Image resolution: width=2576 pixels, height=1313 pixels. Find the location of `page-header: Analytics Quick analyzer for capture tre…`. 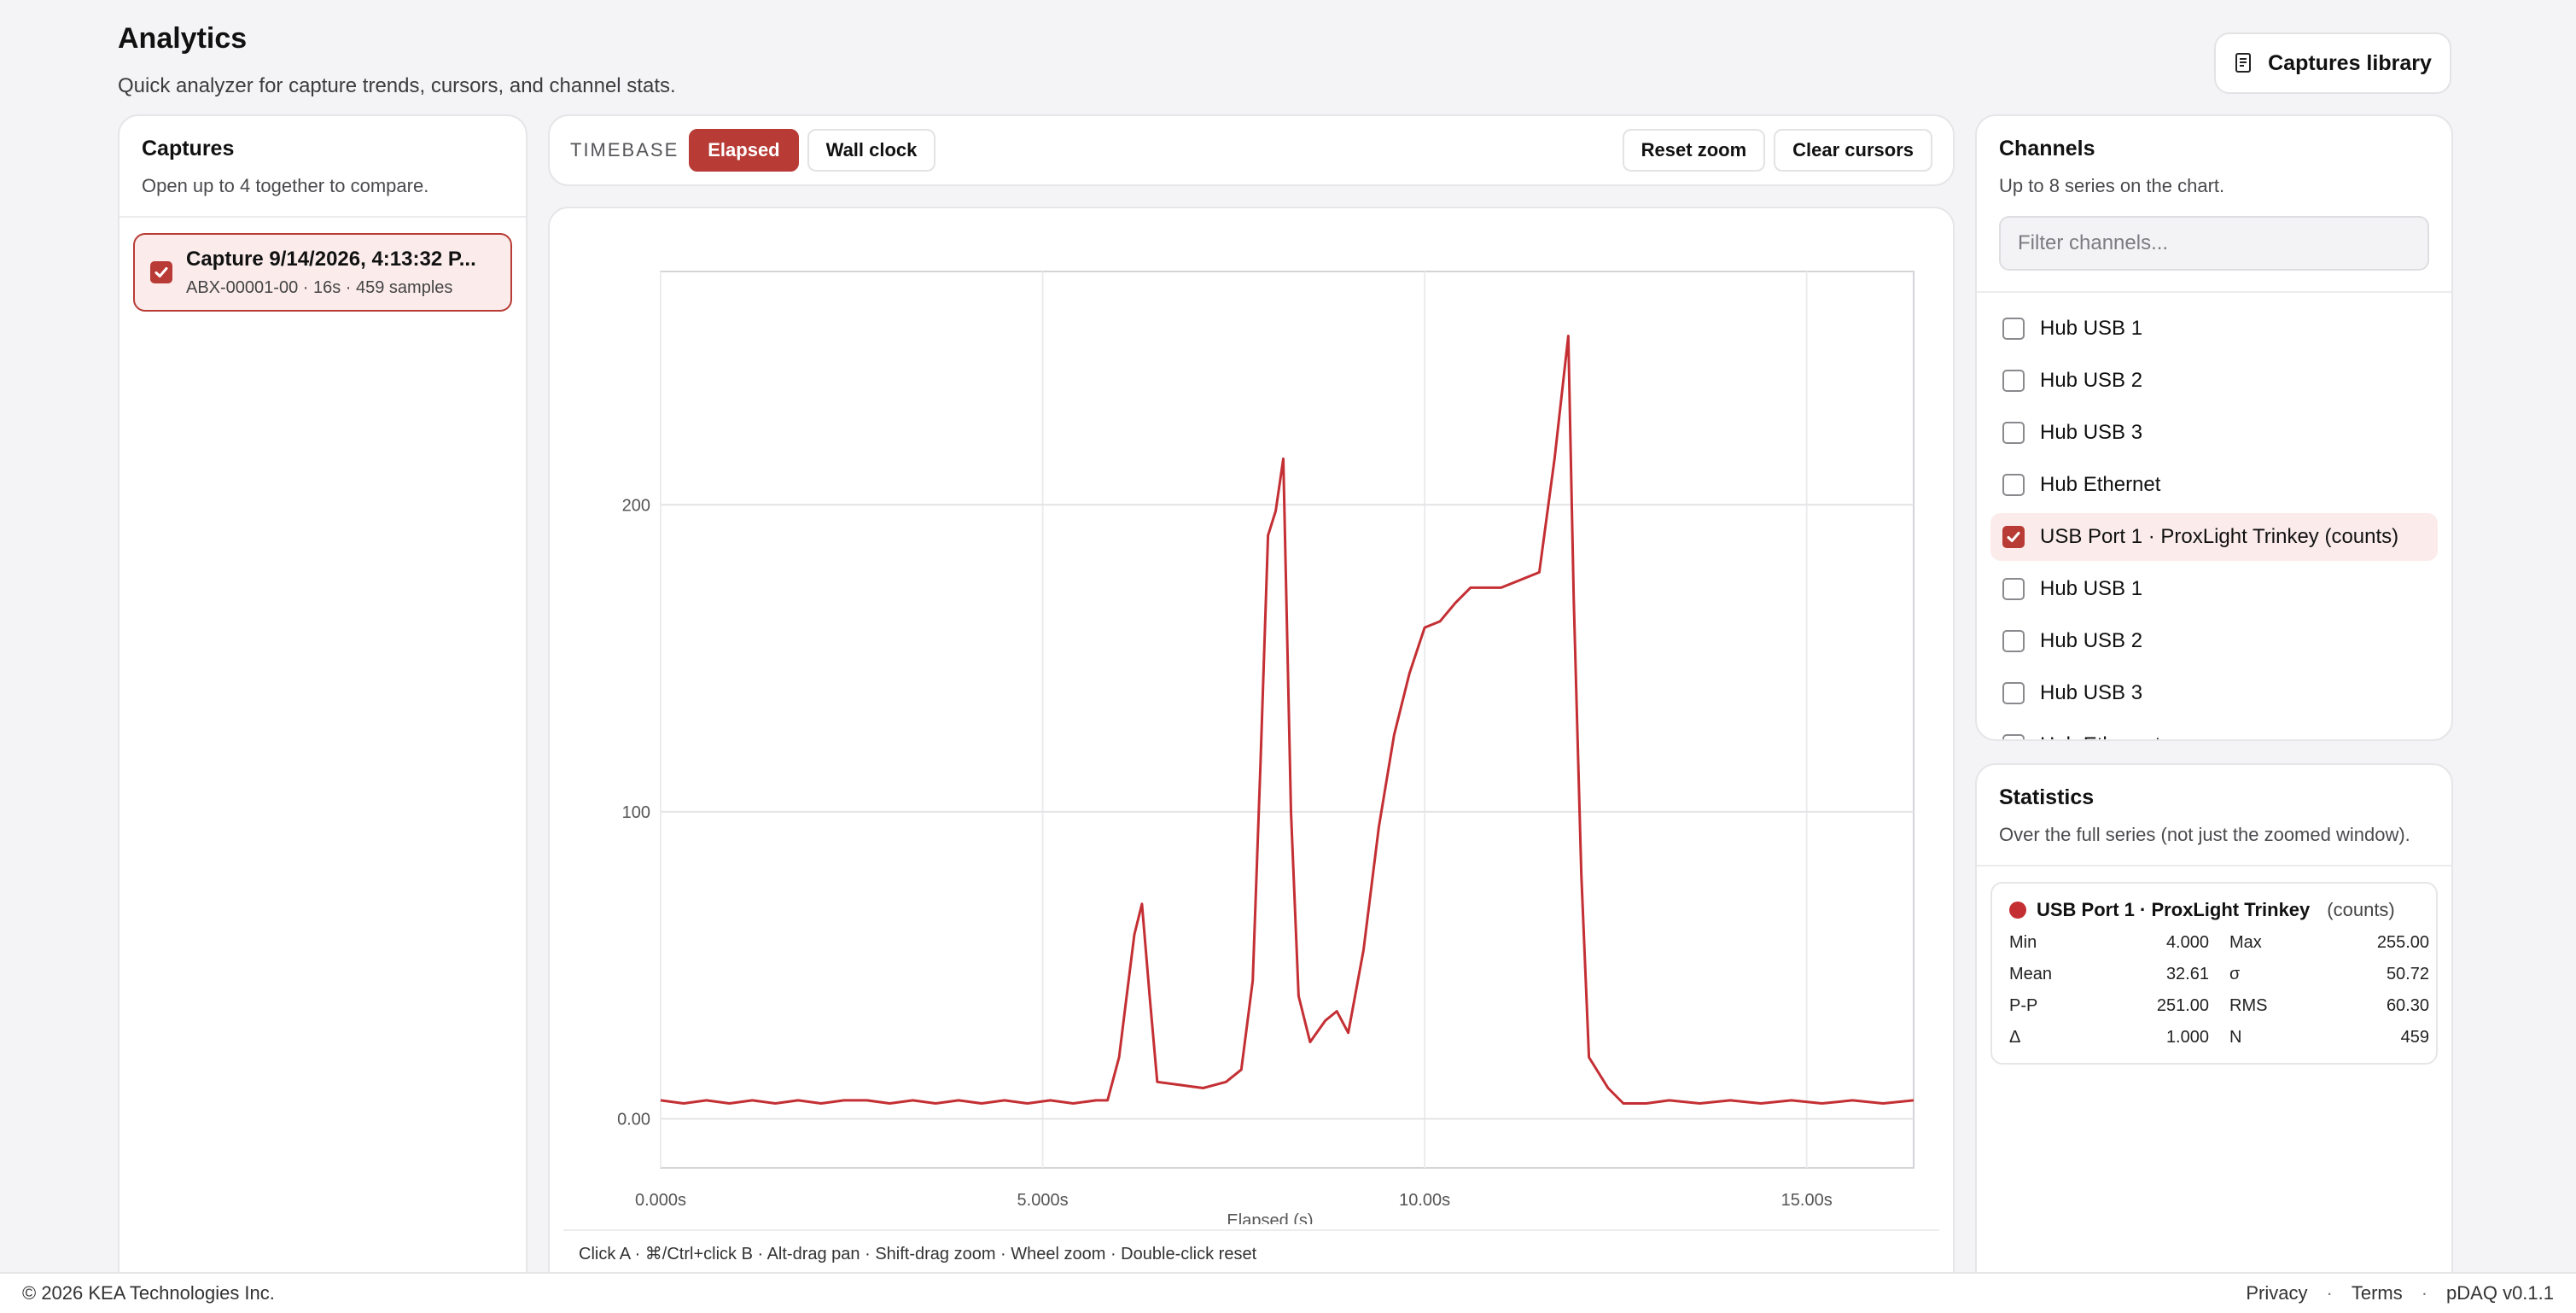

page-header: Analytics Quick analyzer for capture tre… is located at coordinates (397, 60).